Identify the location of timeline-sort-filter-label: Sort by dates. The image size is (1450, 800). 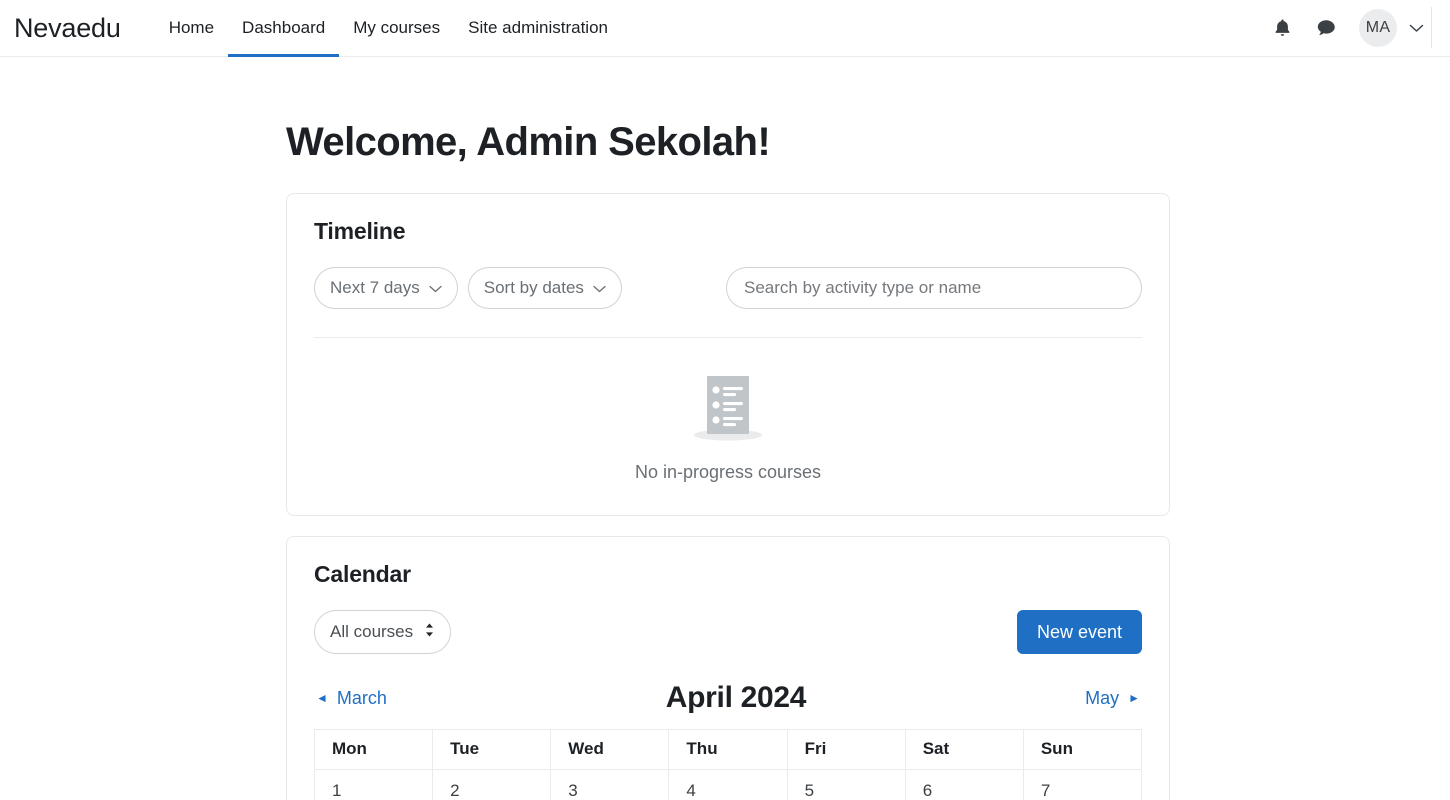
(533, 287).